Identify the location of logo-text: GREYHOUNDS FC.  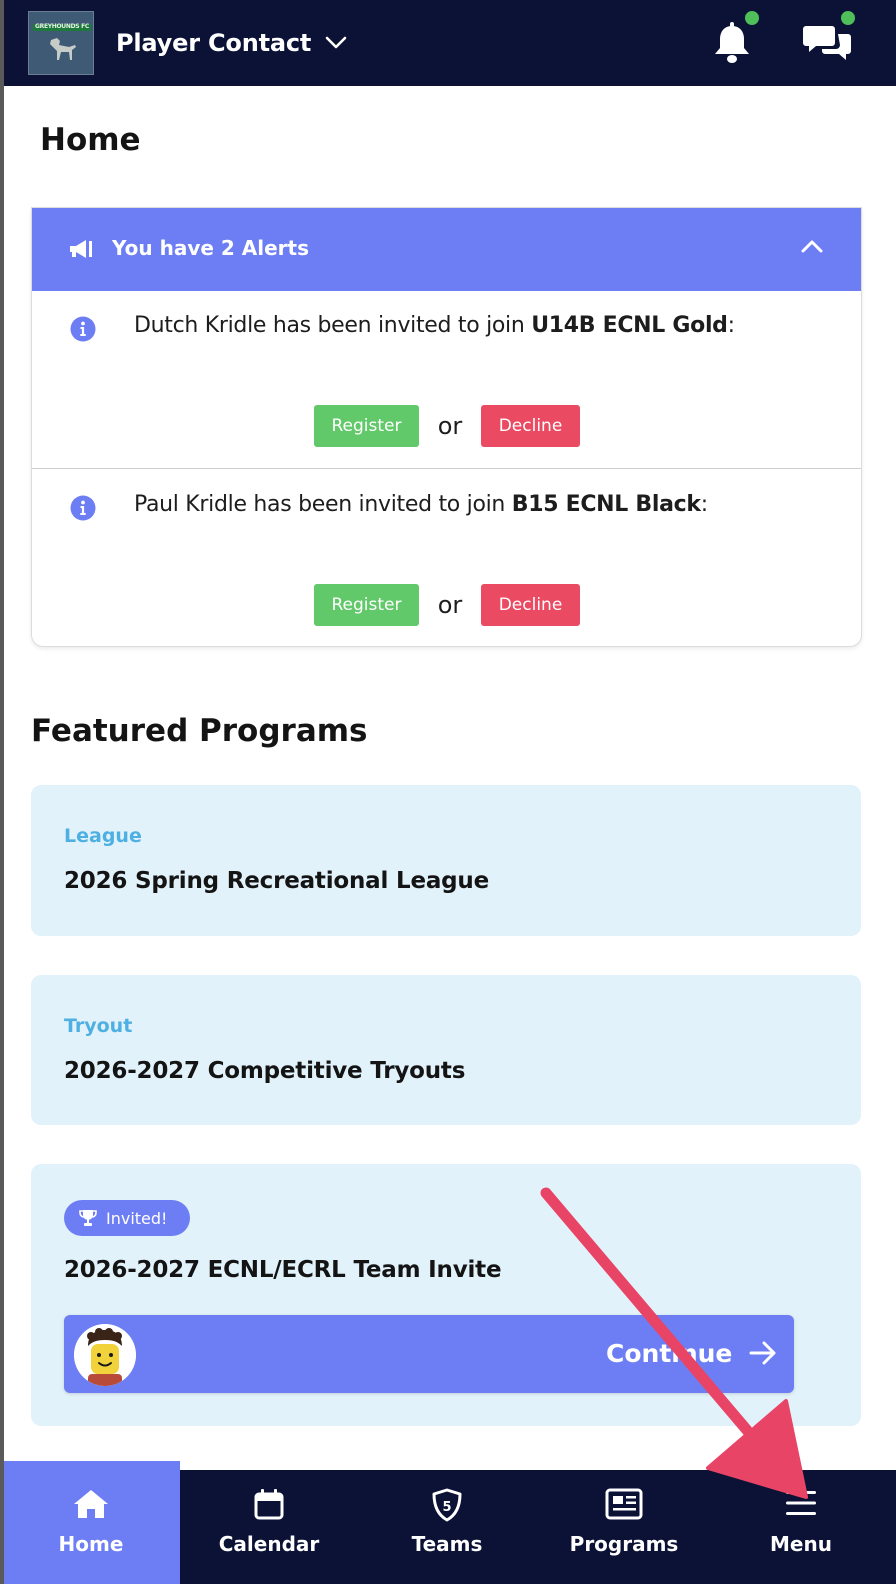
(62, 26).